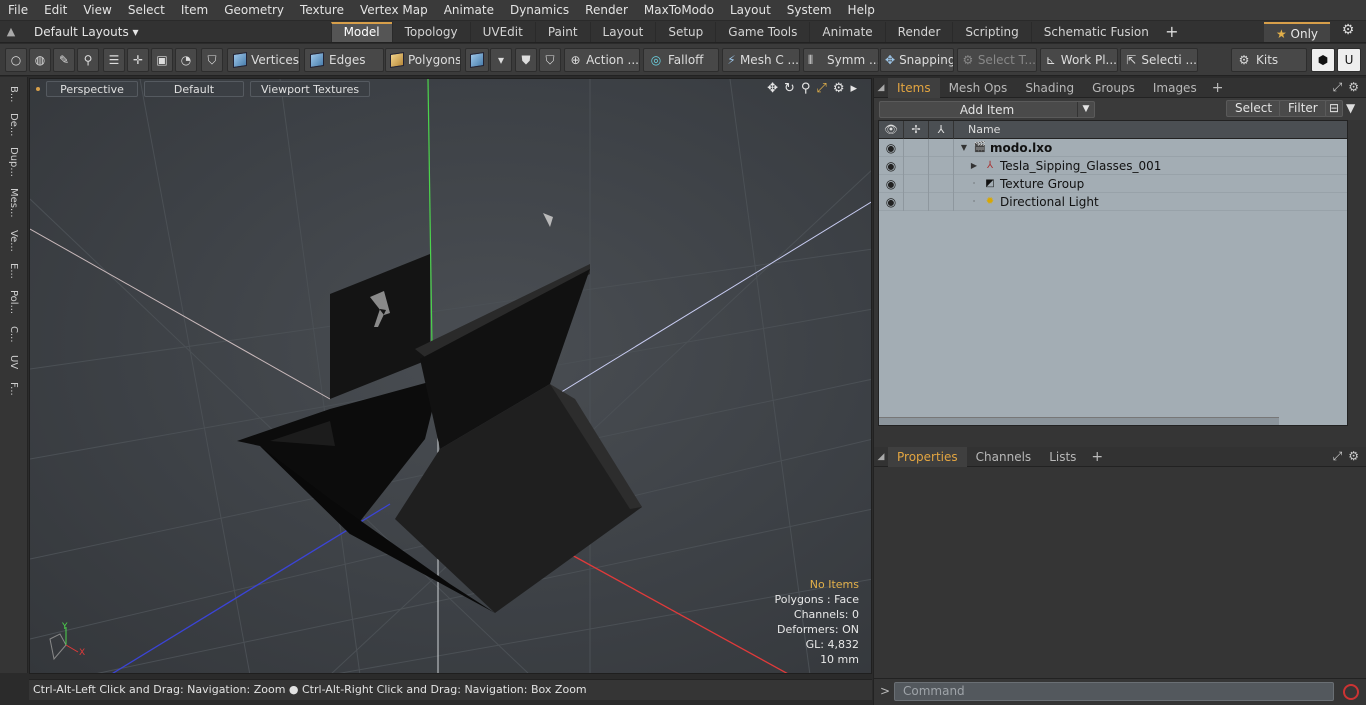 This screenshot has width=1366, height=705. I want to click on collapse-up-icon: ▲, so click(11, 31).